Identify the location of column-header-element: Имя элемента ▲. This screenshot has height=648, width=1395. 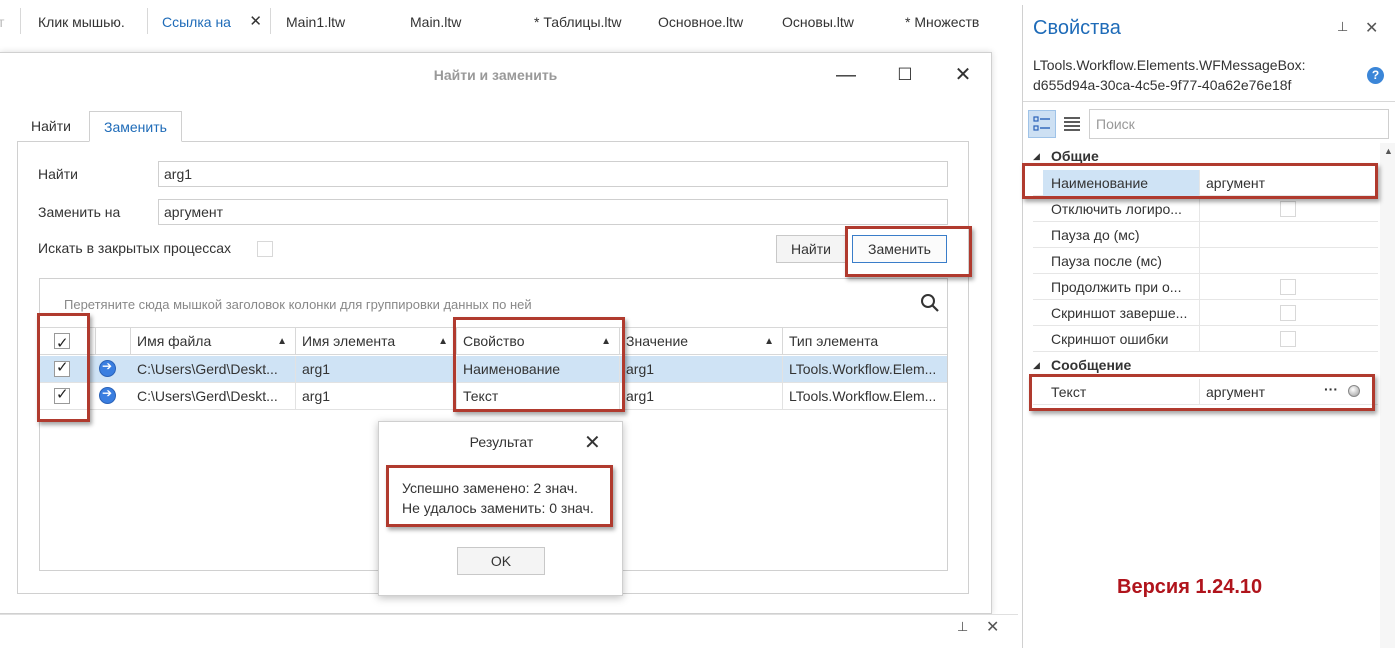
(376, 341).